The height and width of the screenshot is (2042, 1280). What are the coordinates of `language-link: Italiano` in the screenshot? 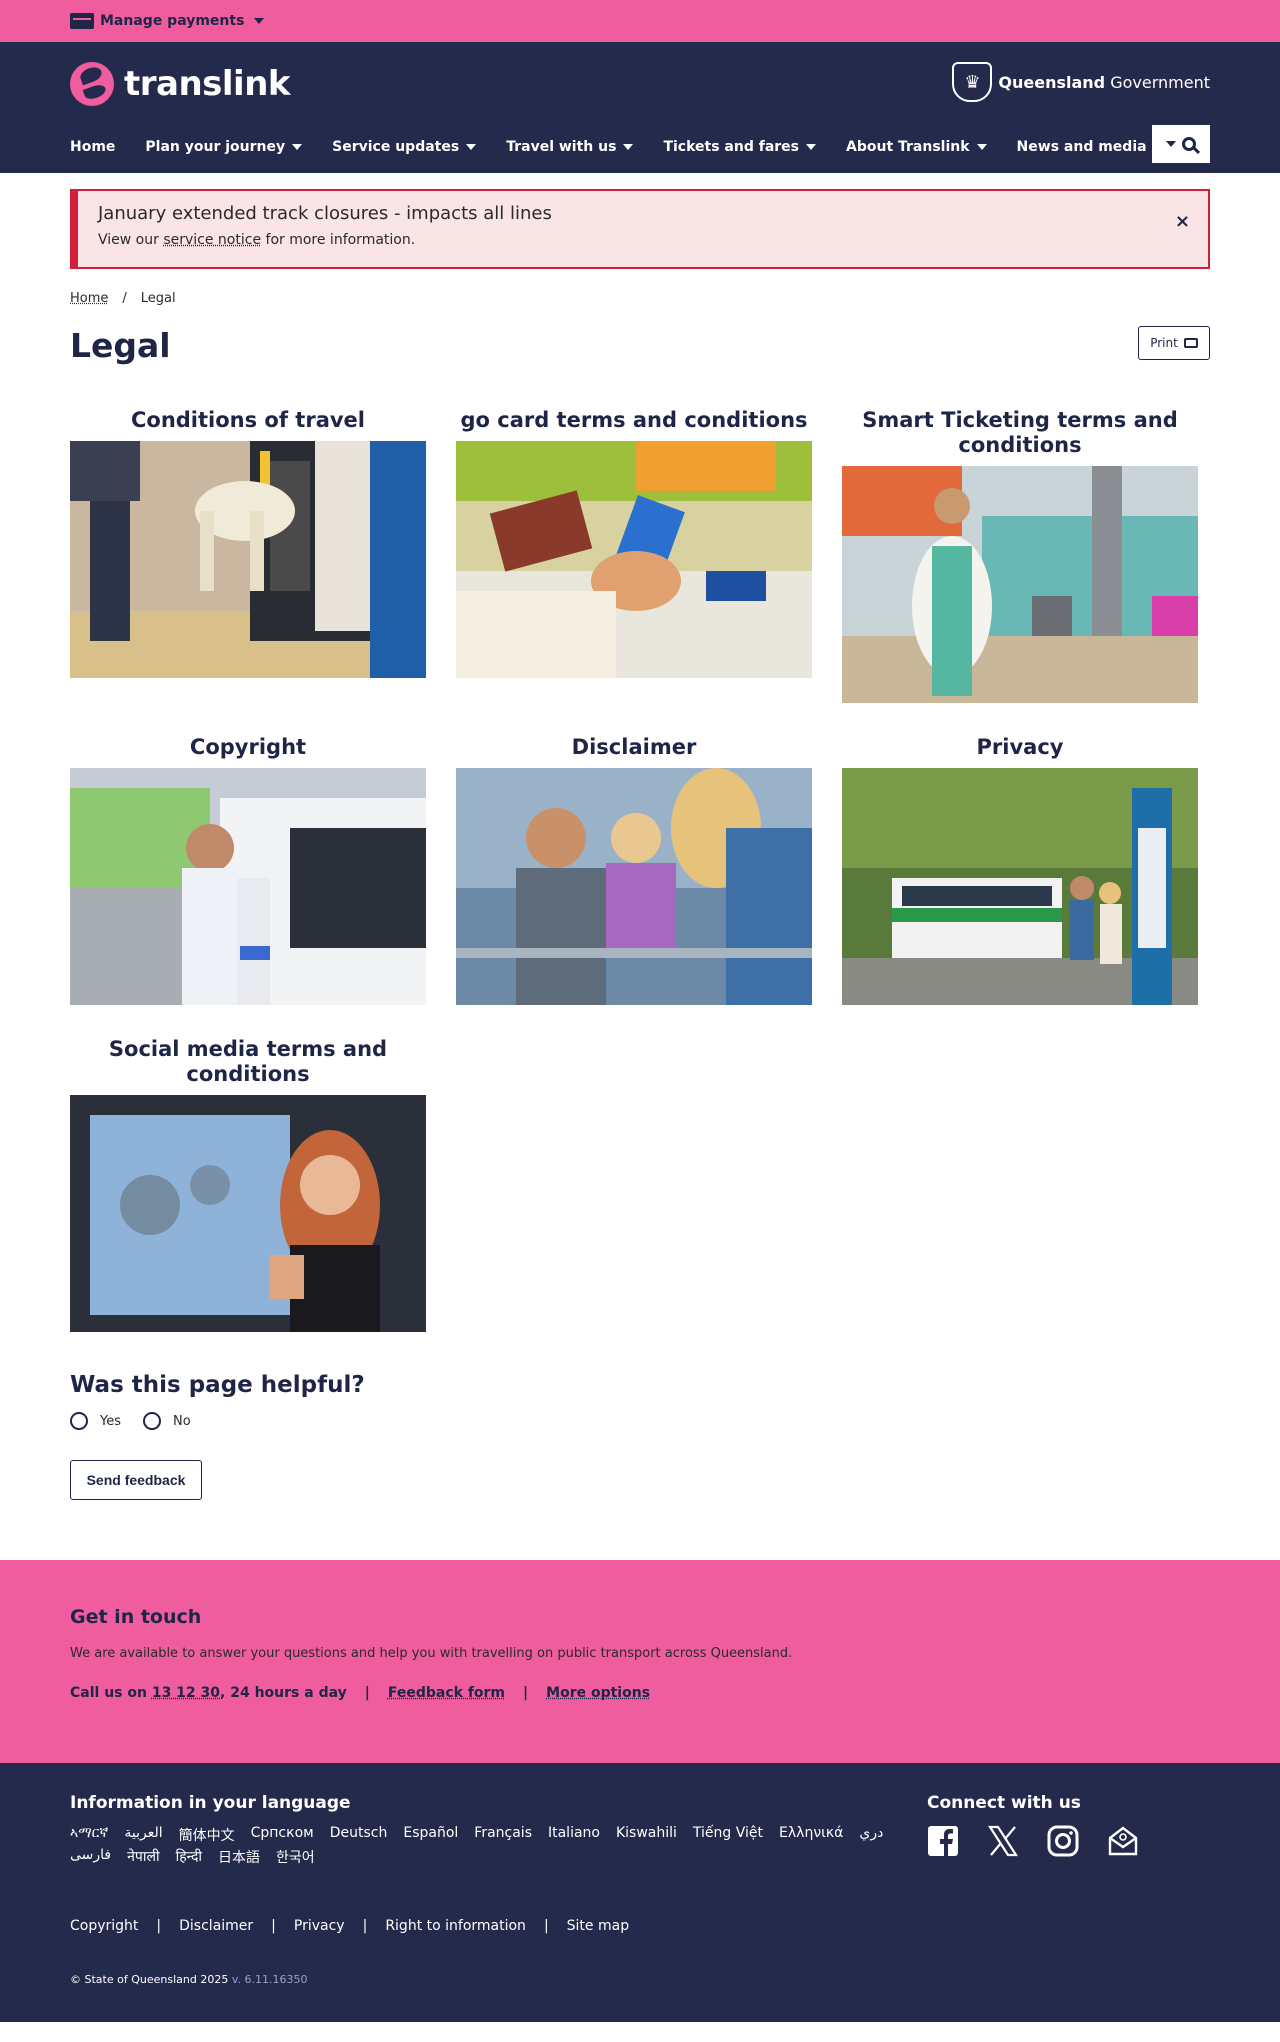 It's located at (574, 1835).